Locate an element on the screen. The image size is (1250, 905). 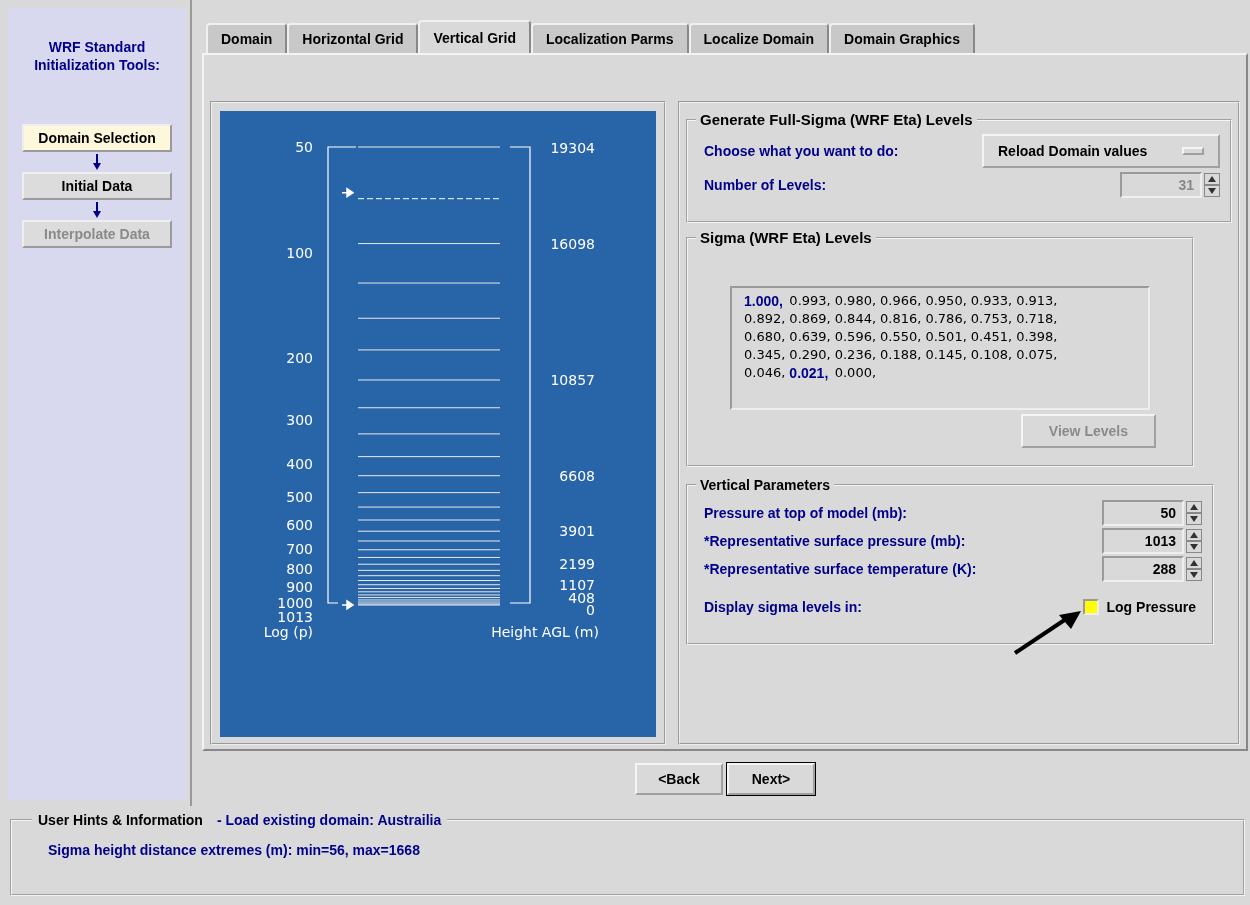
hint-message: Sigma height distance extremes (m): min=56, max=1668 is located at coordinates (234, 850).